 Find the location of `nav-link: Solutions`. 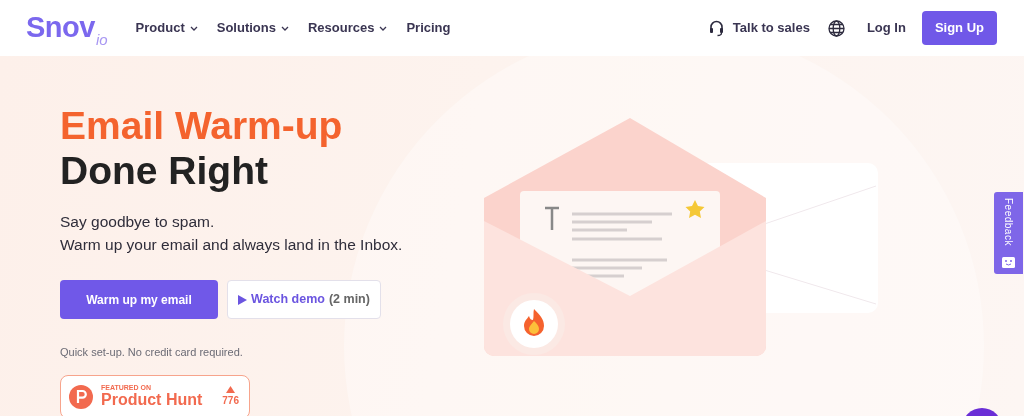

nav-link: Solutions is located at coordinates (252, 28).